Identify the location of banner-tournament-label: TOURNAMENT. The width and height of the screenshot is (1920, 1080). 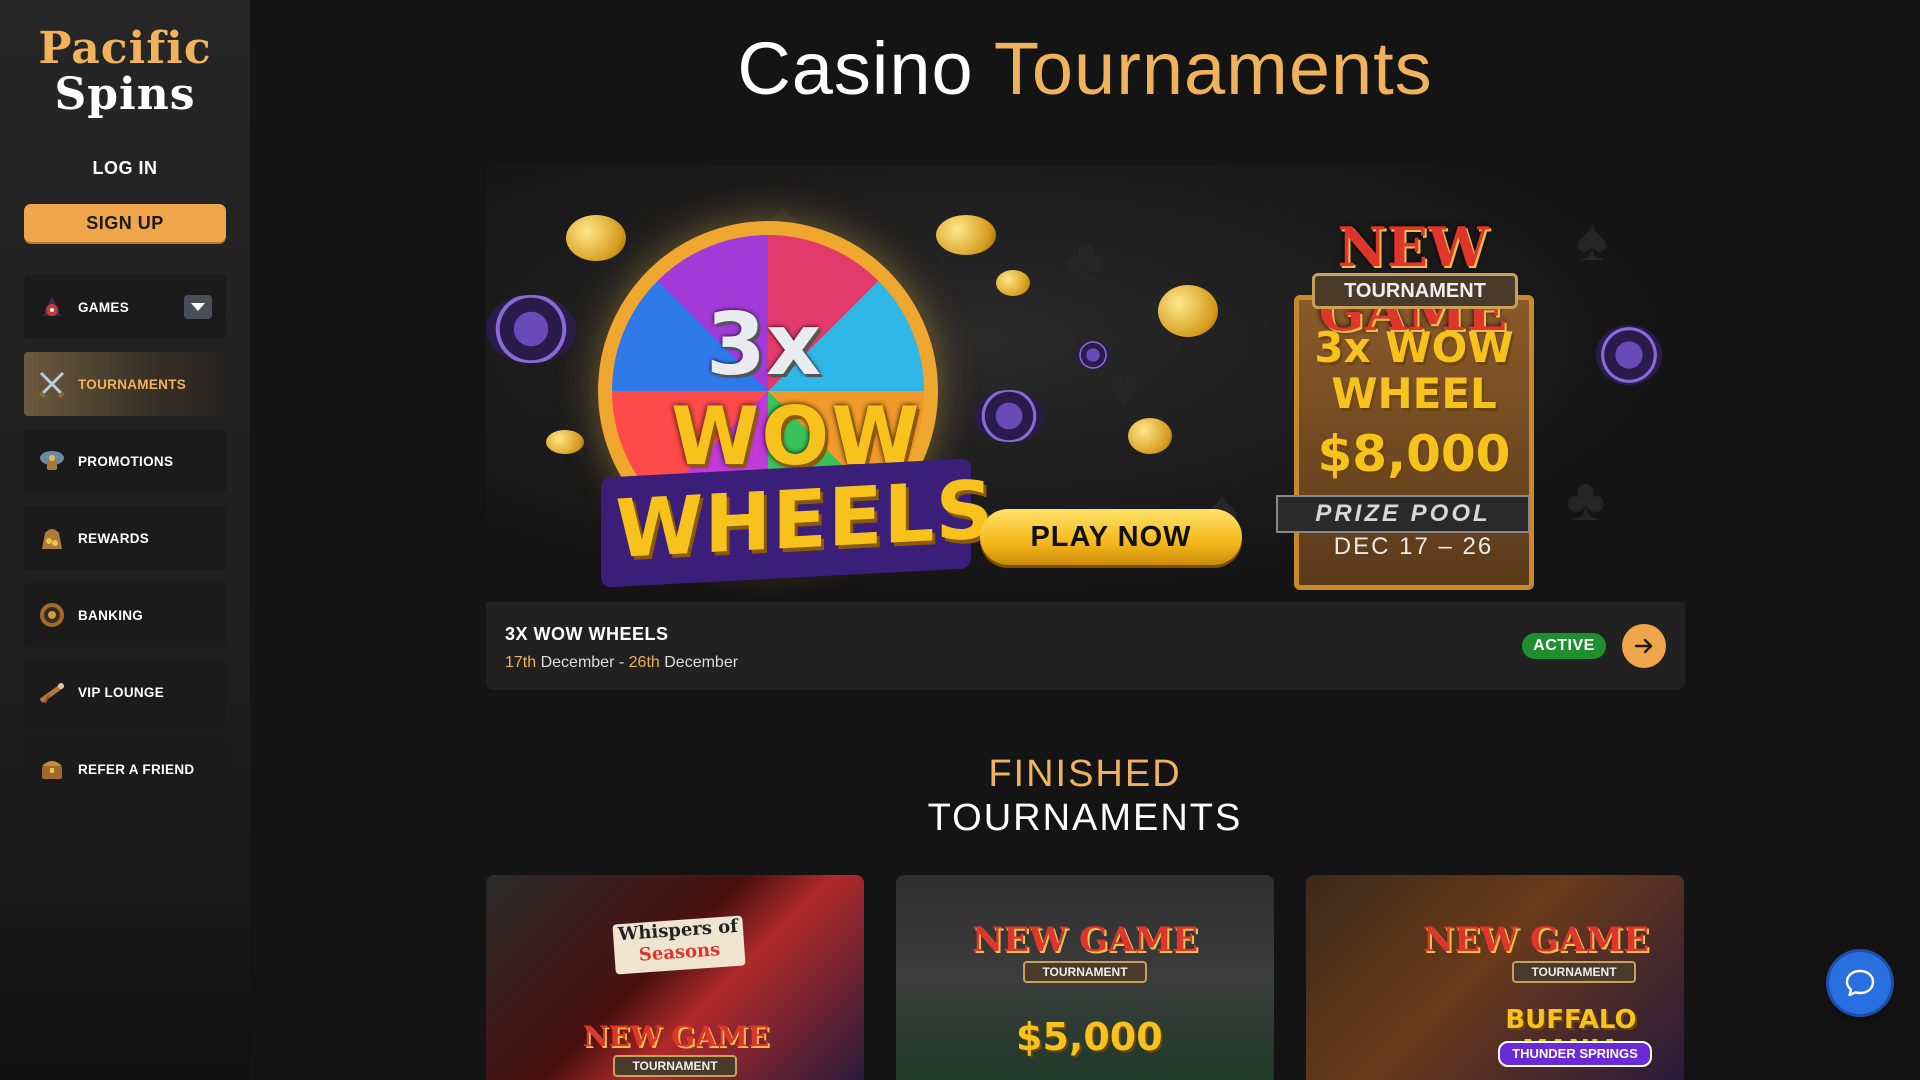
(1415, 291).